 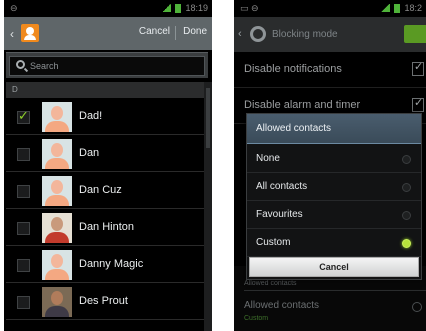 I want to click on status-icons: 18:19, so click(x=185, y=8).